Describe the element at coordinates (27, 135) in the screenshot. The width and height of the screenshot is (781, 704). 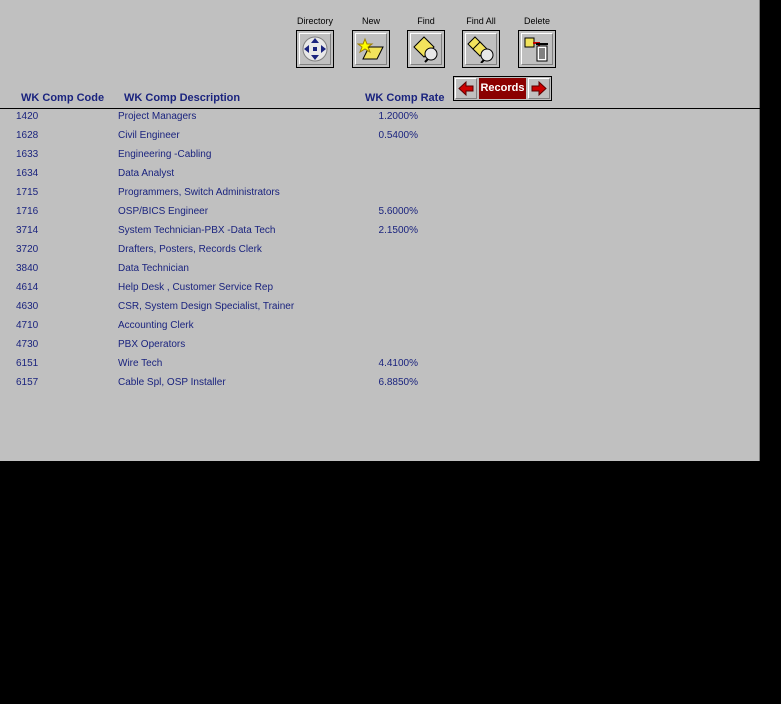
I see `wk-comp-code: 1628` at that location.